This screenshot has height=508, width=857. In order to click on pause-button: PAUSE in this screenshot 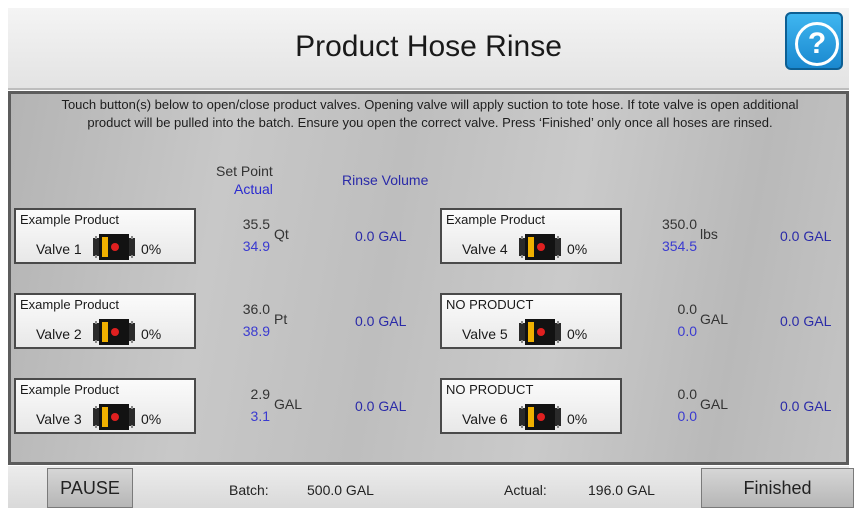, I will do `click(90, 488)`.